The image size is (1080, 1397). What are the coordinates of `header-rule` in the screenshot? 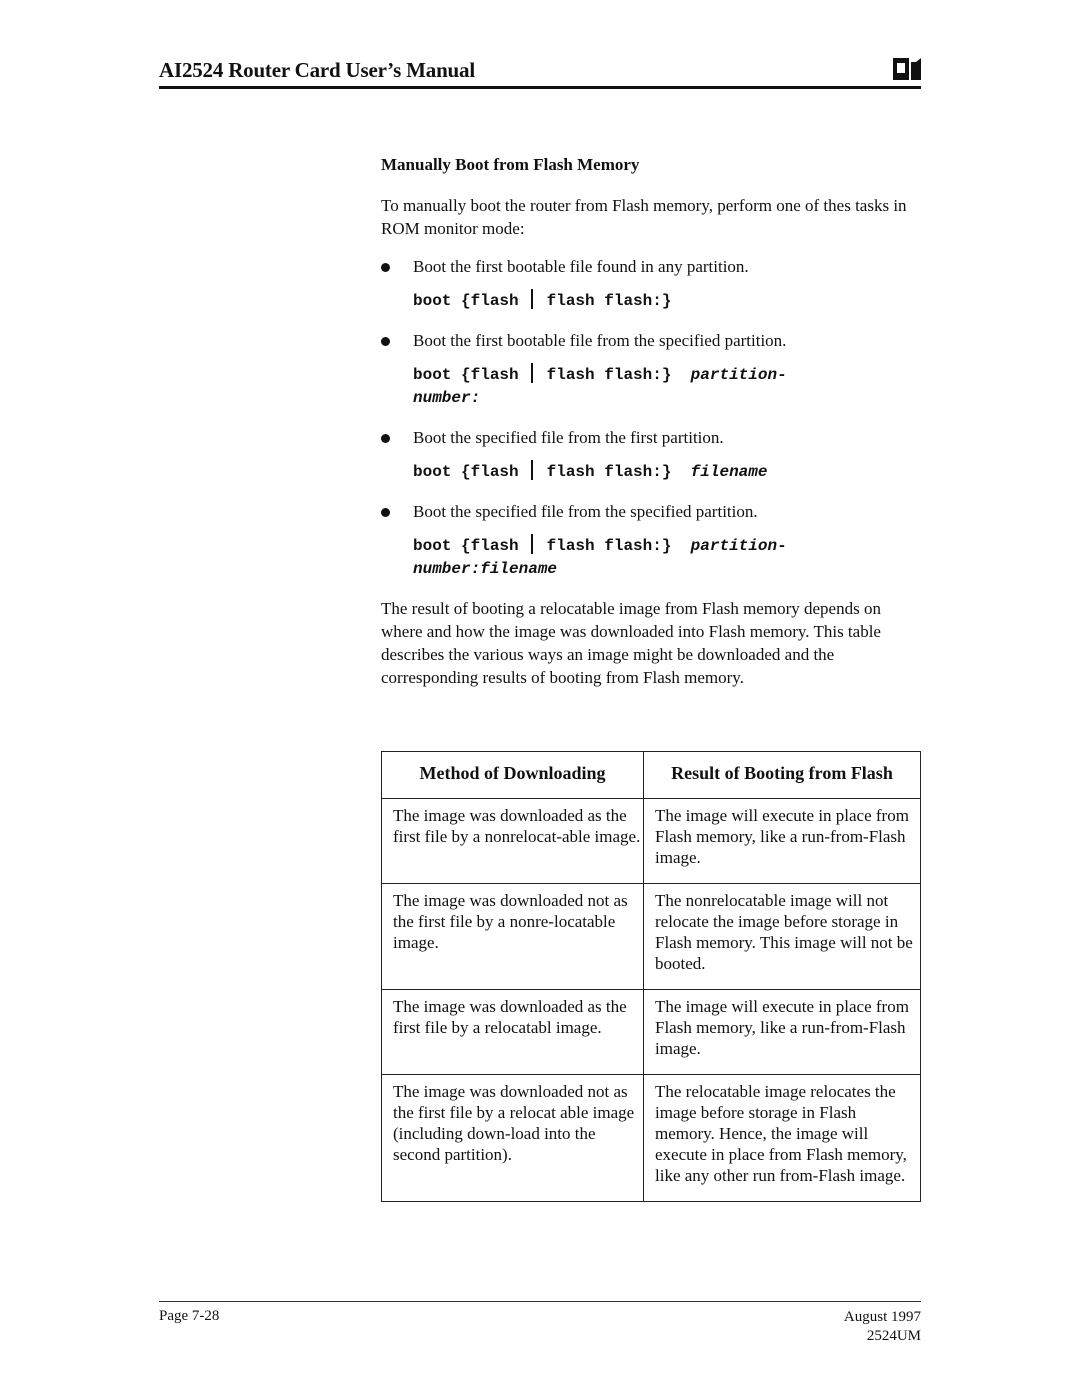 It's located at (540, 87).